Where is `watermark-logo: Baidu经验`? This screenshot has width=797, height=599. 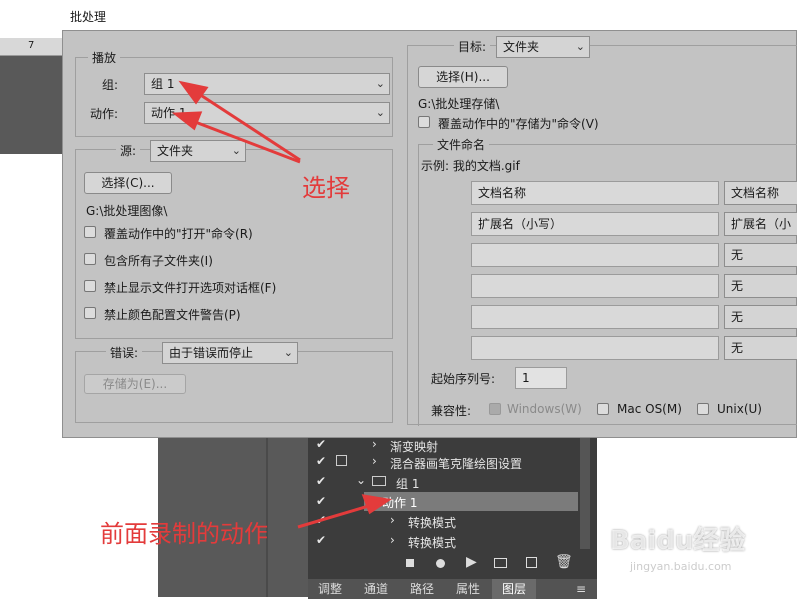 watermark-logo: Baidu经验 is located at coordinates (678, 541).